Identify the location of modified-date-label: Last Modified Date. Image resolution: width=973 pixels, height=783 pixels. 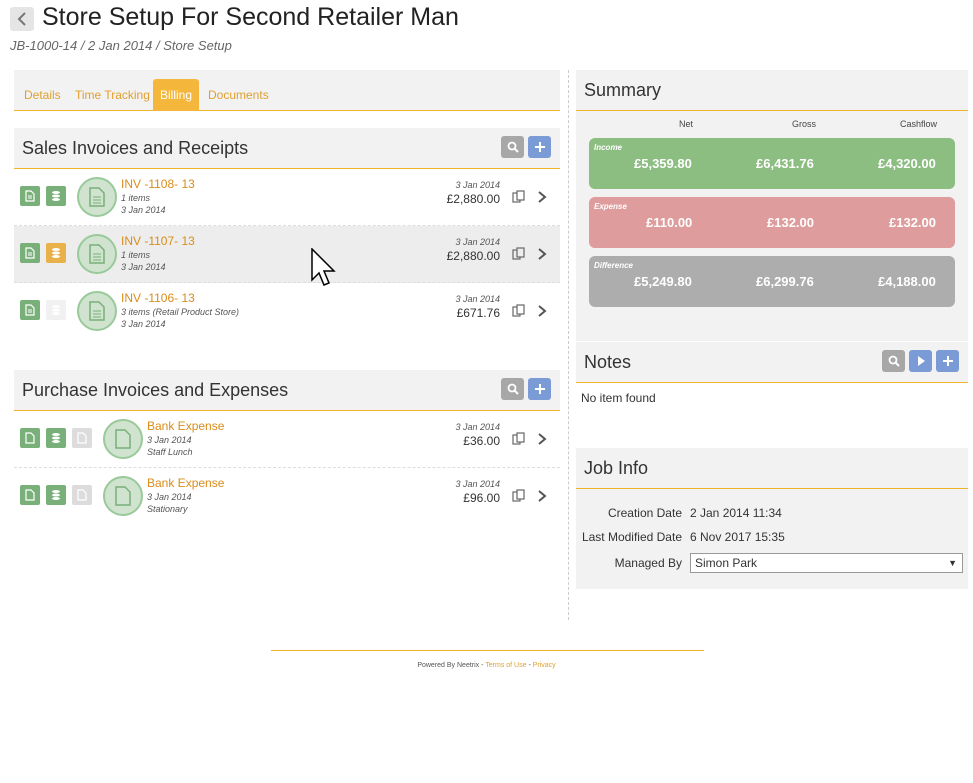
(631, 537).